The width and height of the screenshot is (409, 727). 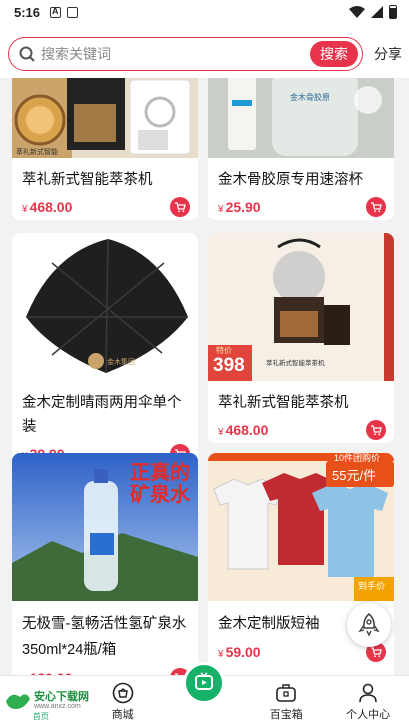 What do you see at coordinates (368, 715) in the screenshot?
I see `tab-profile-label: 个人中心` at bounding box center [368, 715].